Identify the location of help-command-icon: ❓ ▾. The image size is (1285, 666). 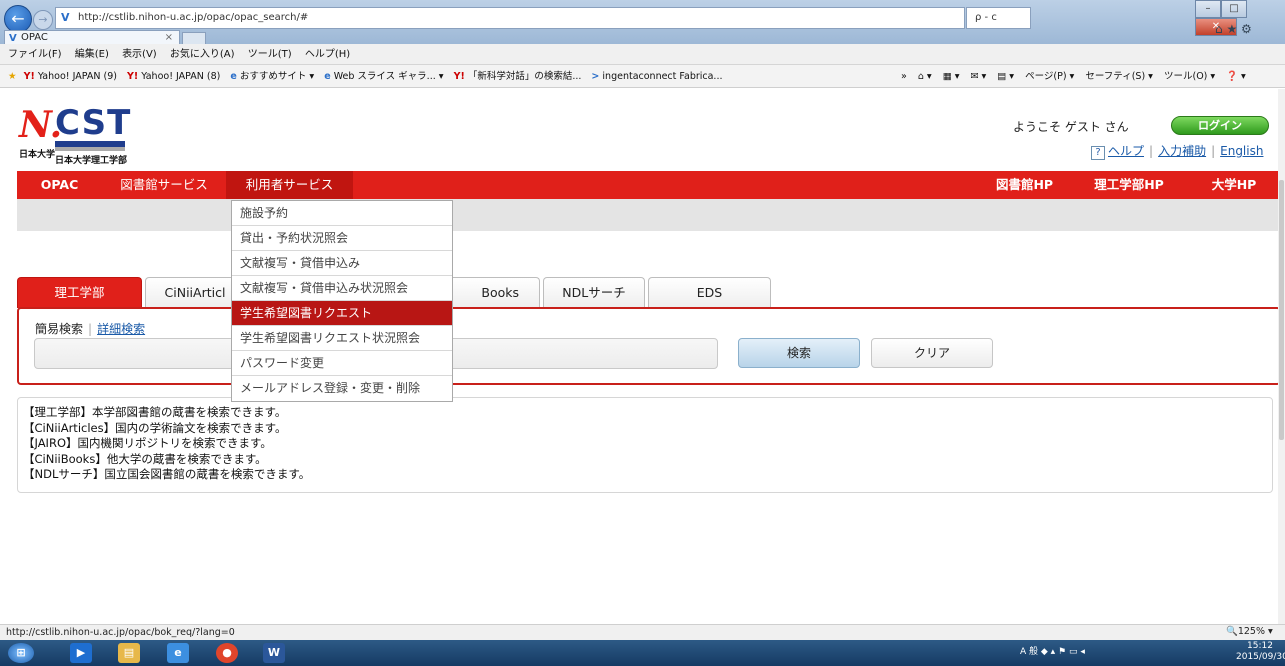
(1236, 76).